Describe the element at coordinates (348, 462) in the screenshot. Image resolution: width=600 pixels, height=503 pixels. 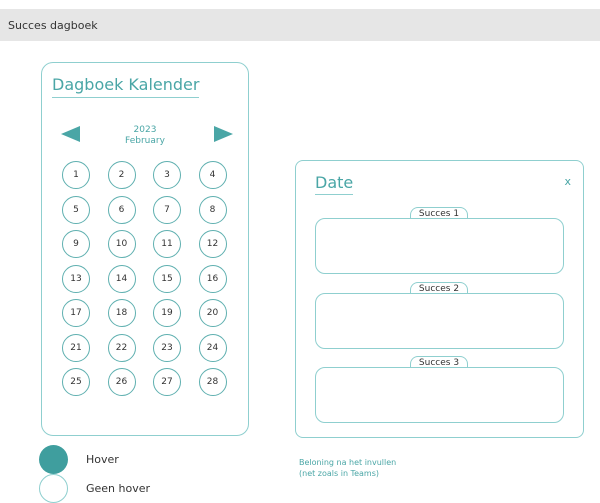
I see `reward-note-line-1: Beloning na het invullen` at that location.